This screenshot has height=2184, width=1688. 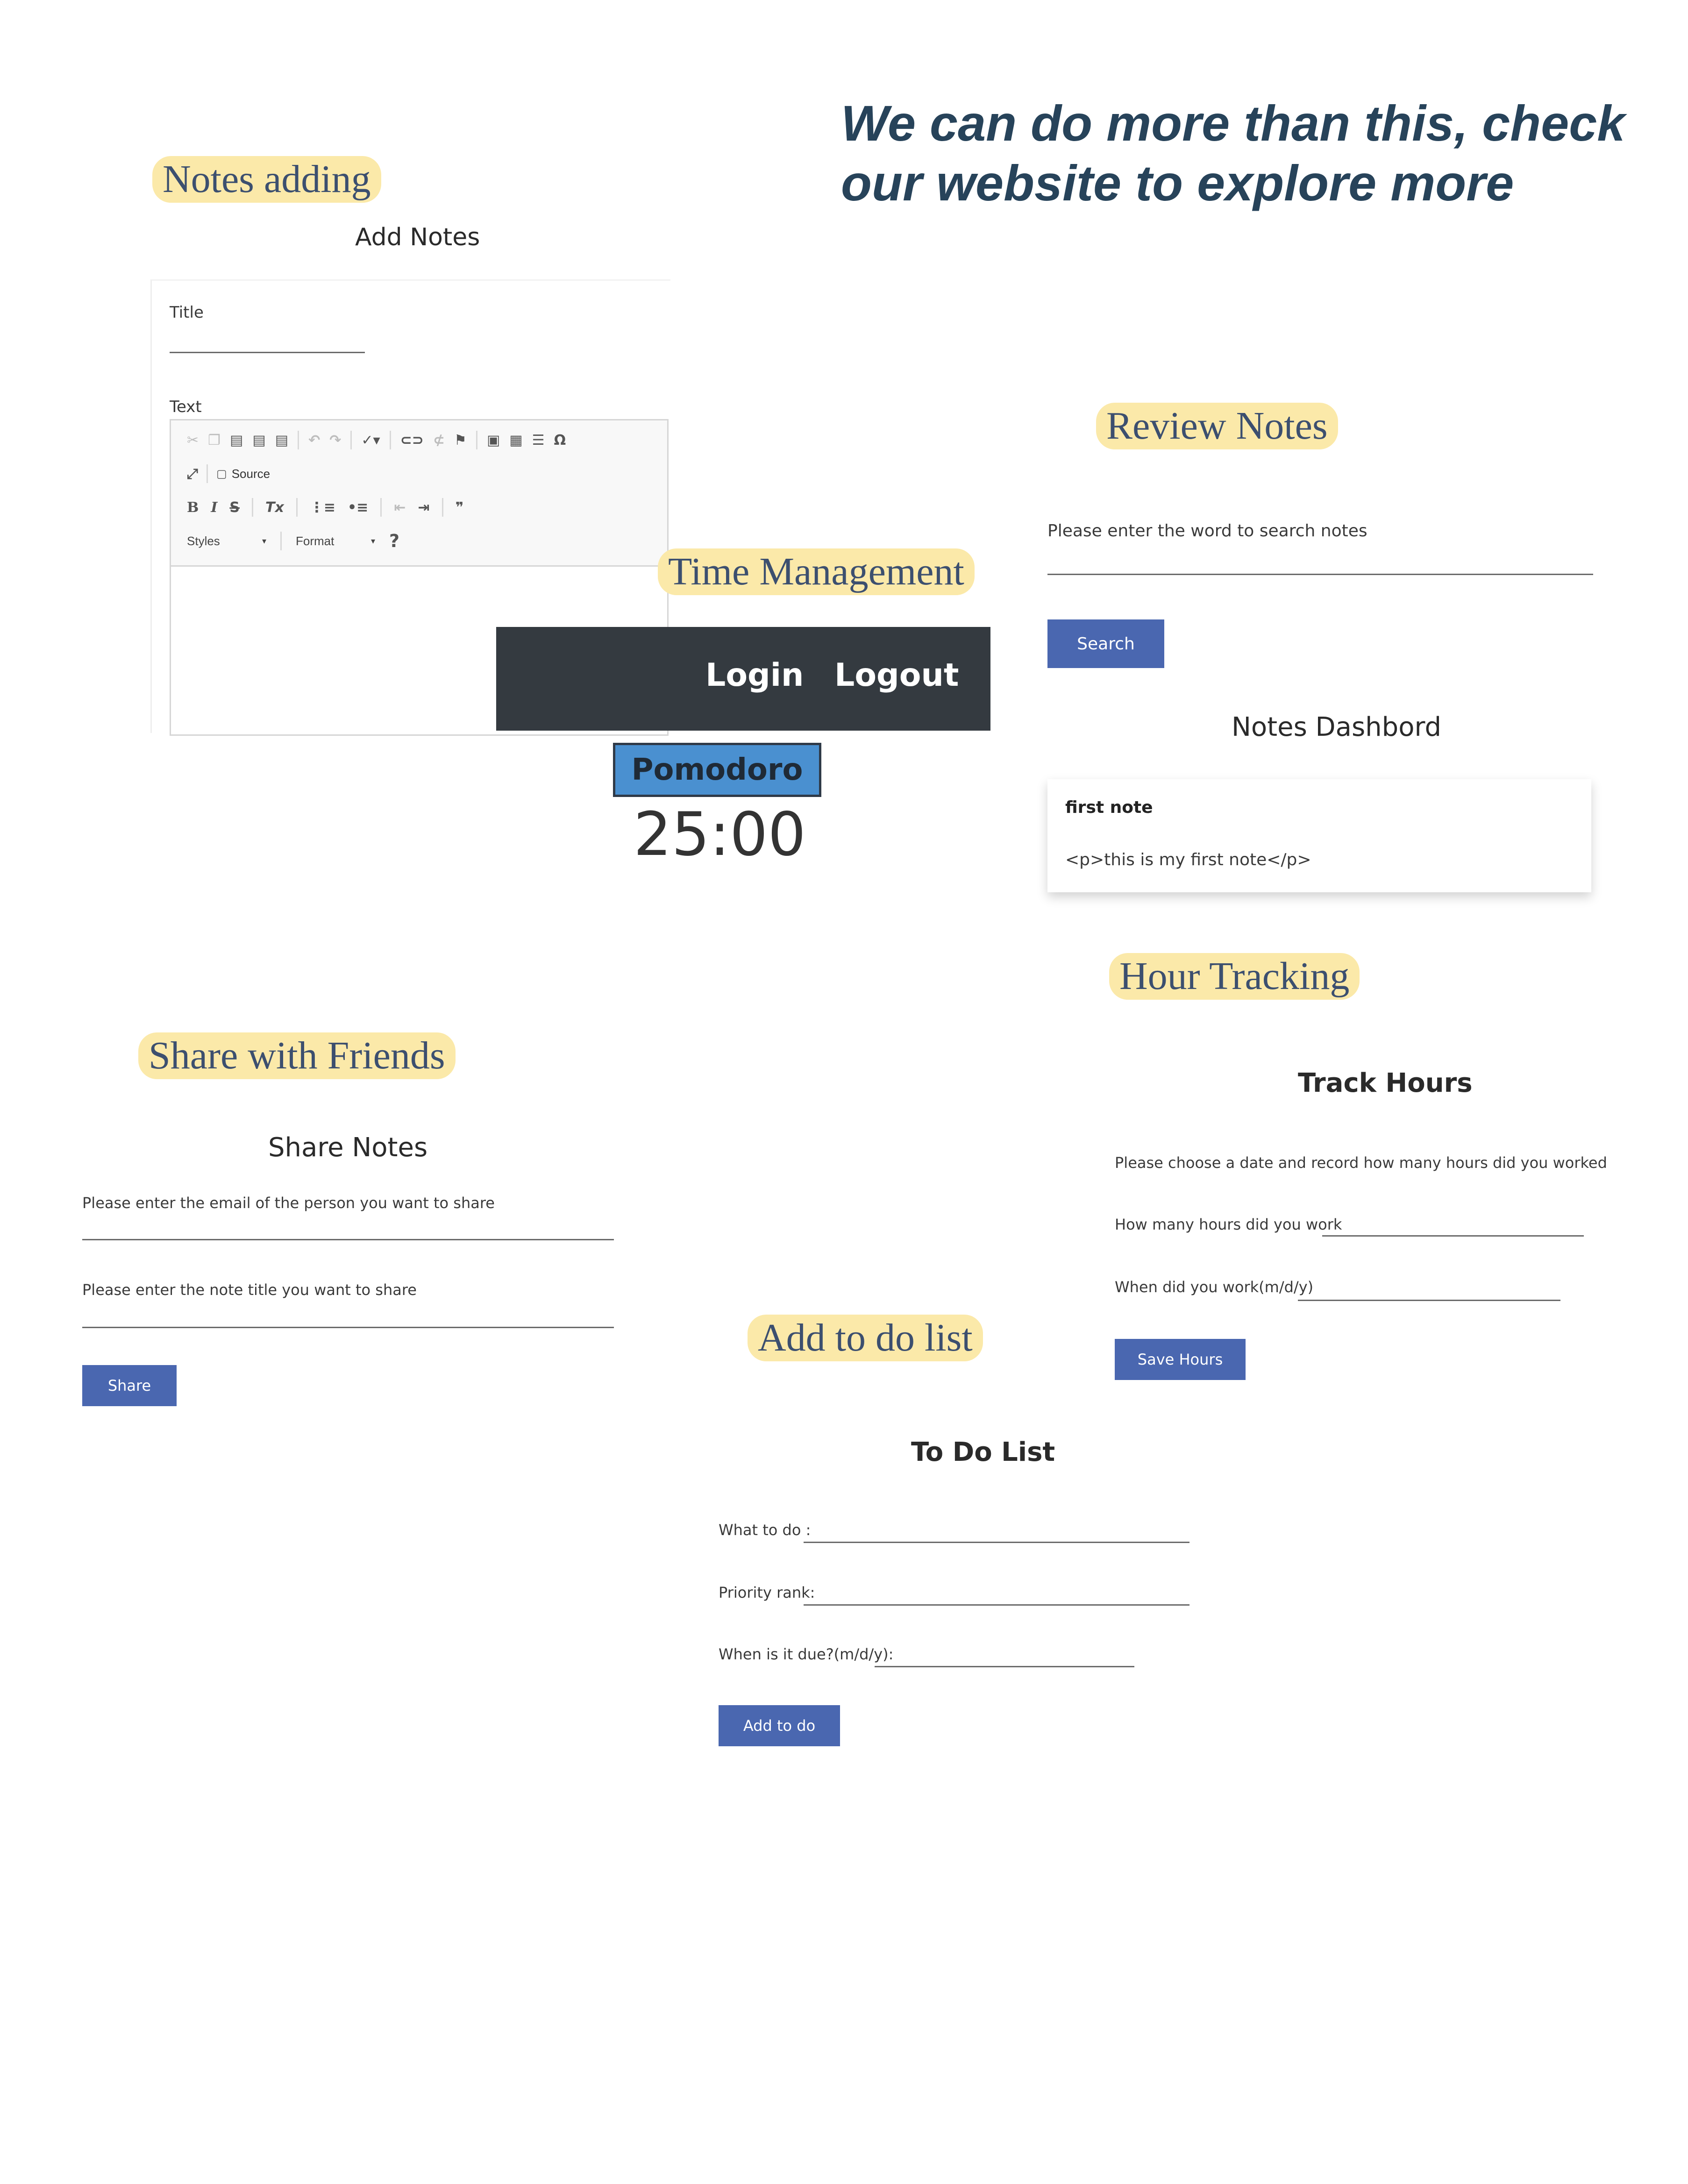 I want to click on todo-due-input, so click(x=1004, y=1656).